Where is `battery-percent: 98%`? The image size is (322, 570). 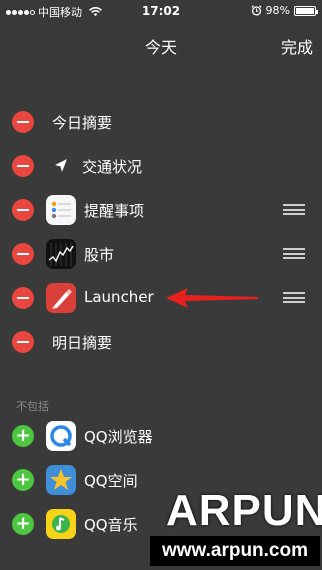 battery-percent: 98% is located at coordinates (277, 10).